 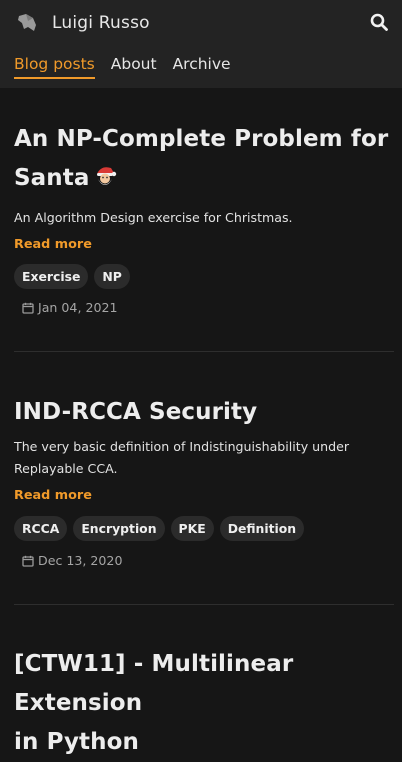 What do you see at coordinates (204, 276) in the screenshot?
I see `tag-list: Exercise NP` at bounding box center [204, 276].